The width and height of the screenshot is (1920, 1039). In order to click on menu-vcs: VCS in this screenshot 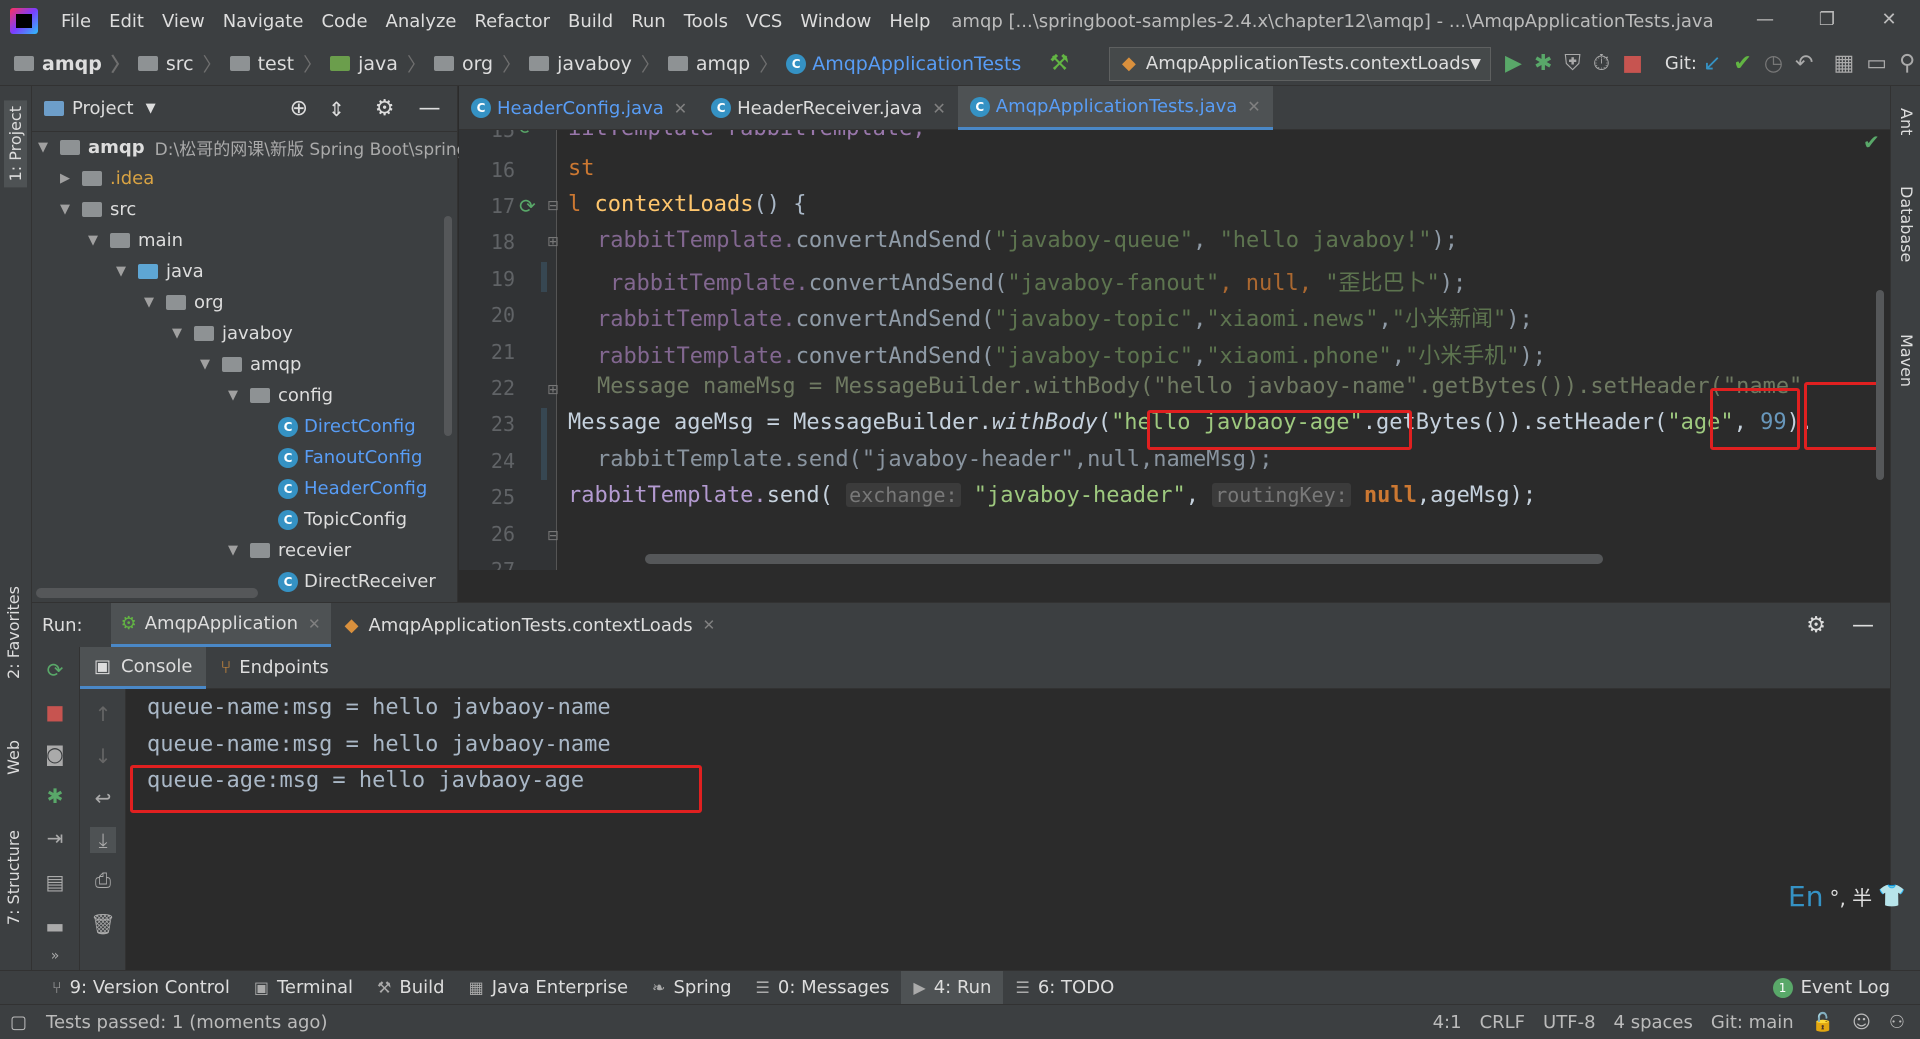, I will do `click(764, 21)`.